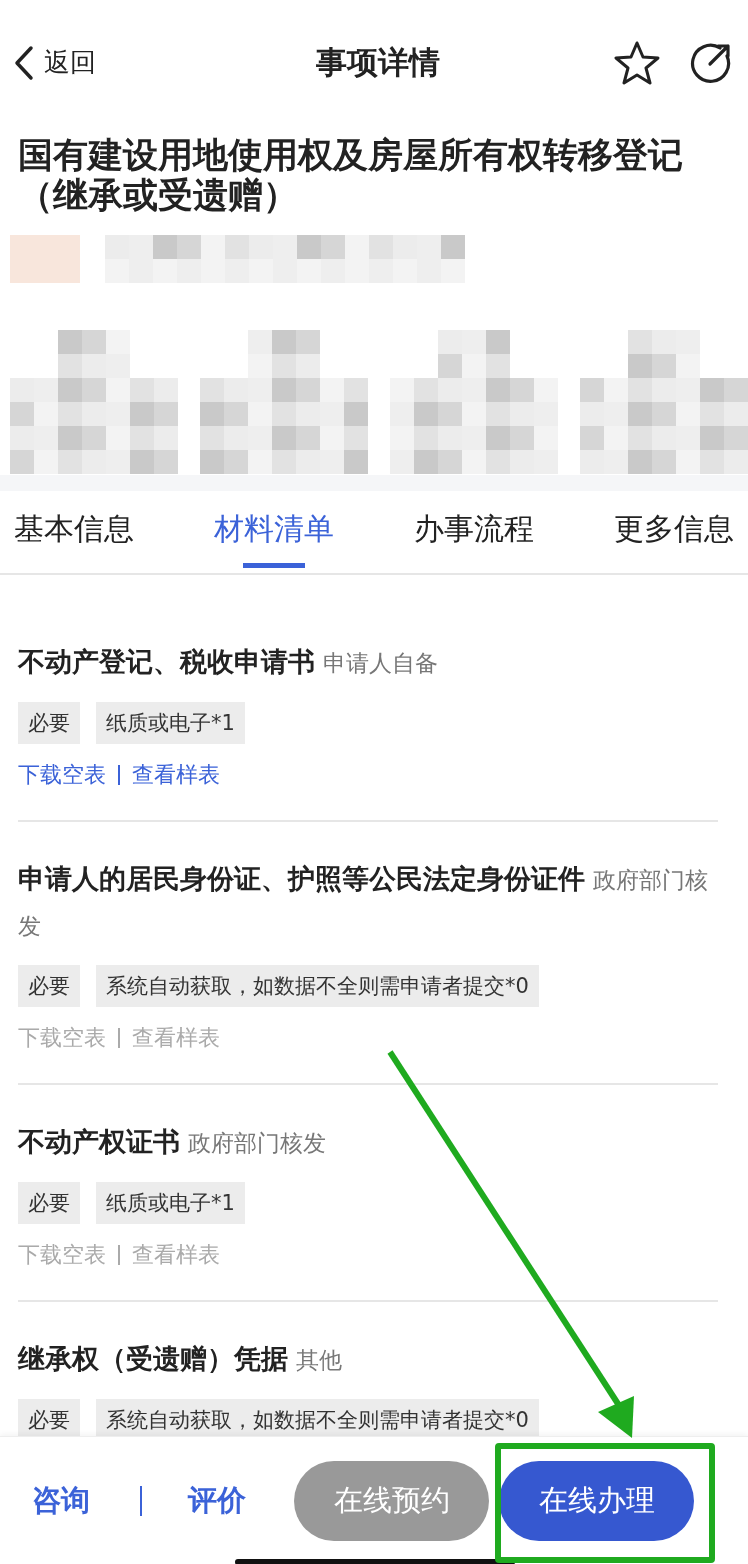 The height and width of the screenshot is (1564, 748). What do you see at coordinates (24, 62) in the screenshot?
I see `back-icon` at bounding box center [24, 62].